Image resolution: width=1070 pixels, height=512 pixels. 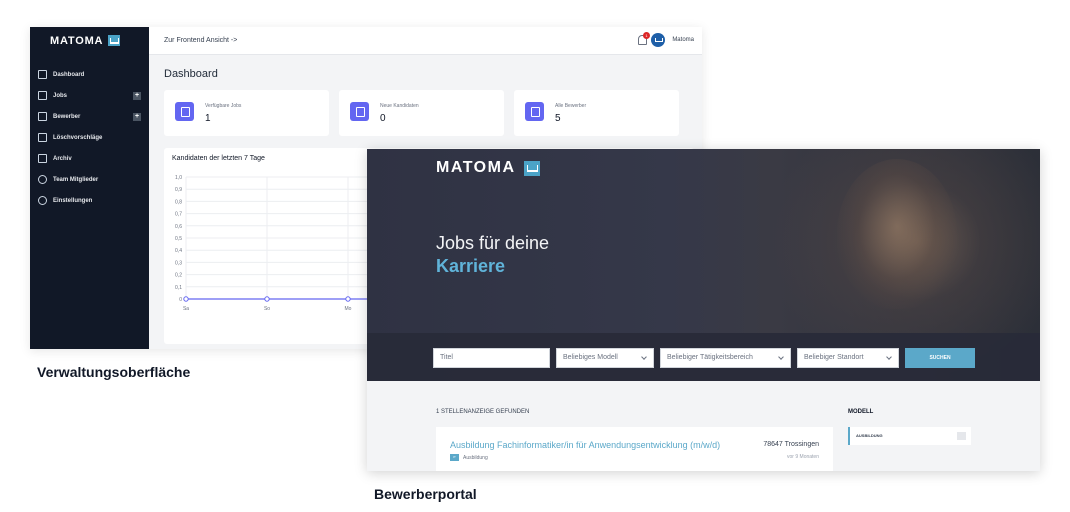 What do you see at coordinates (178, 239) in the screenshot?
I see `y-tick-label: 0,5` at bounding box center [178, 239].